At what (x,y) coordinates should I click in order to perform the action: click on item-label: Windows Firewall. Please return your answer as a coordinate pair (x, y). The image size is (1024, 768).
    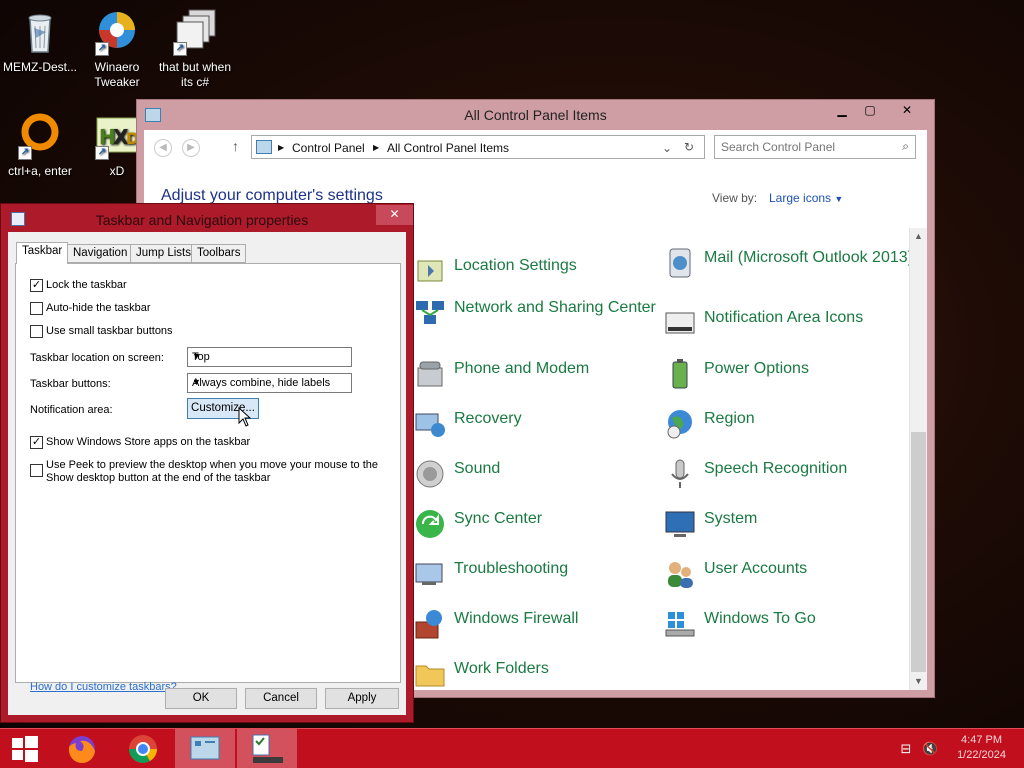
    Looking at the image, I should click on (516, 618).